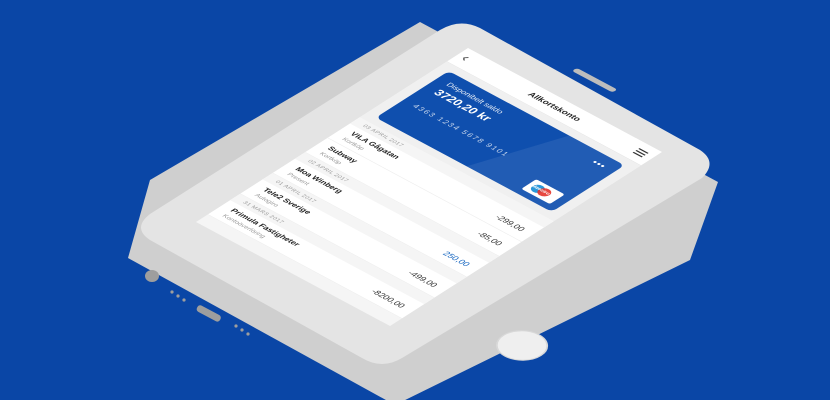 This screenshot has width=830, height=400. Describe the element at coordinates (489, 239) in the screenshot. I see `transaction-amount: -85,00` at that location.